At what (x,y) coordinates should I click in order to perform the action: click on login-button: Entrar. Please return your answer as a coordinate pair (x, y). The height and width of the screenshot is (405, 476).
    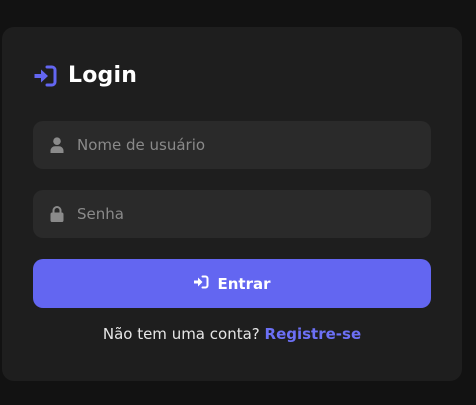
    Looking at the image, I should click on (232, 283).